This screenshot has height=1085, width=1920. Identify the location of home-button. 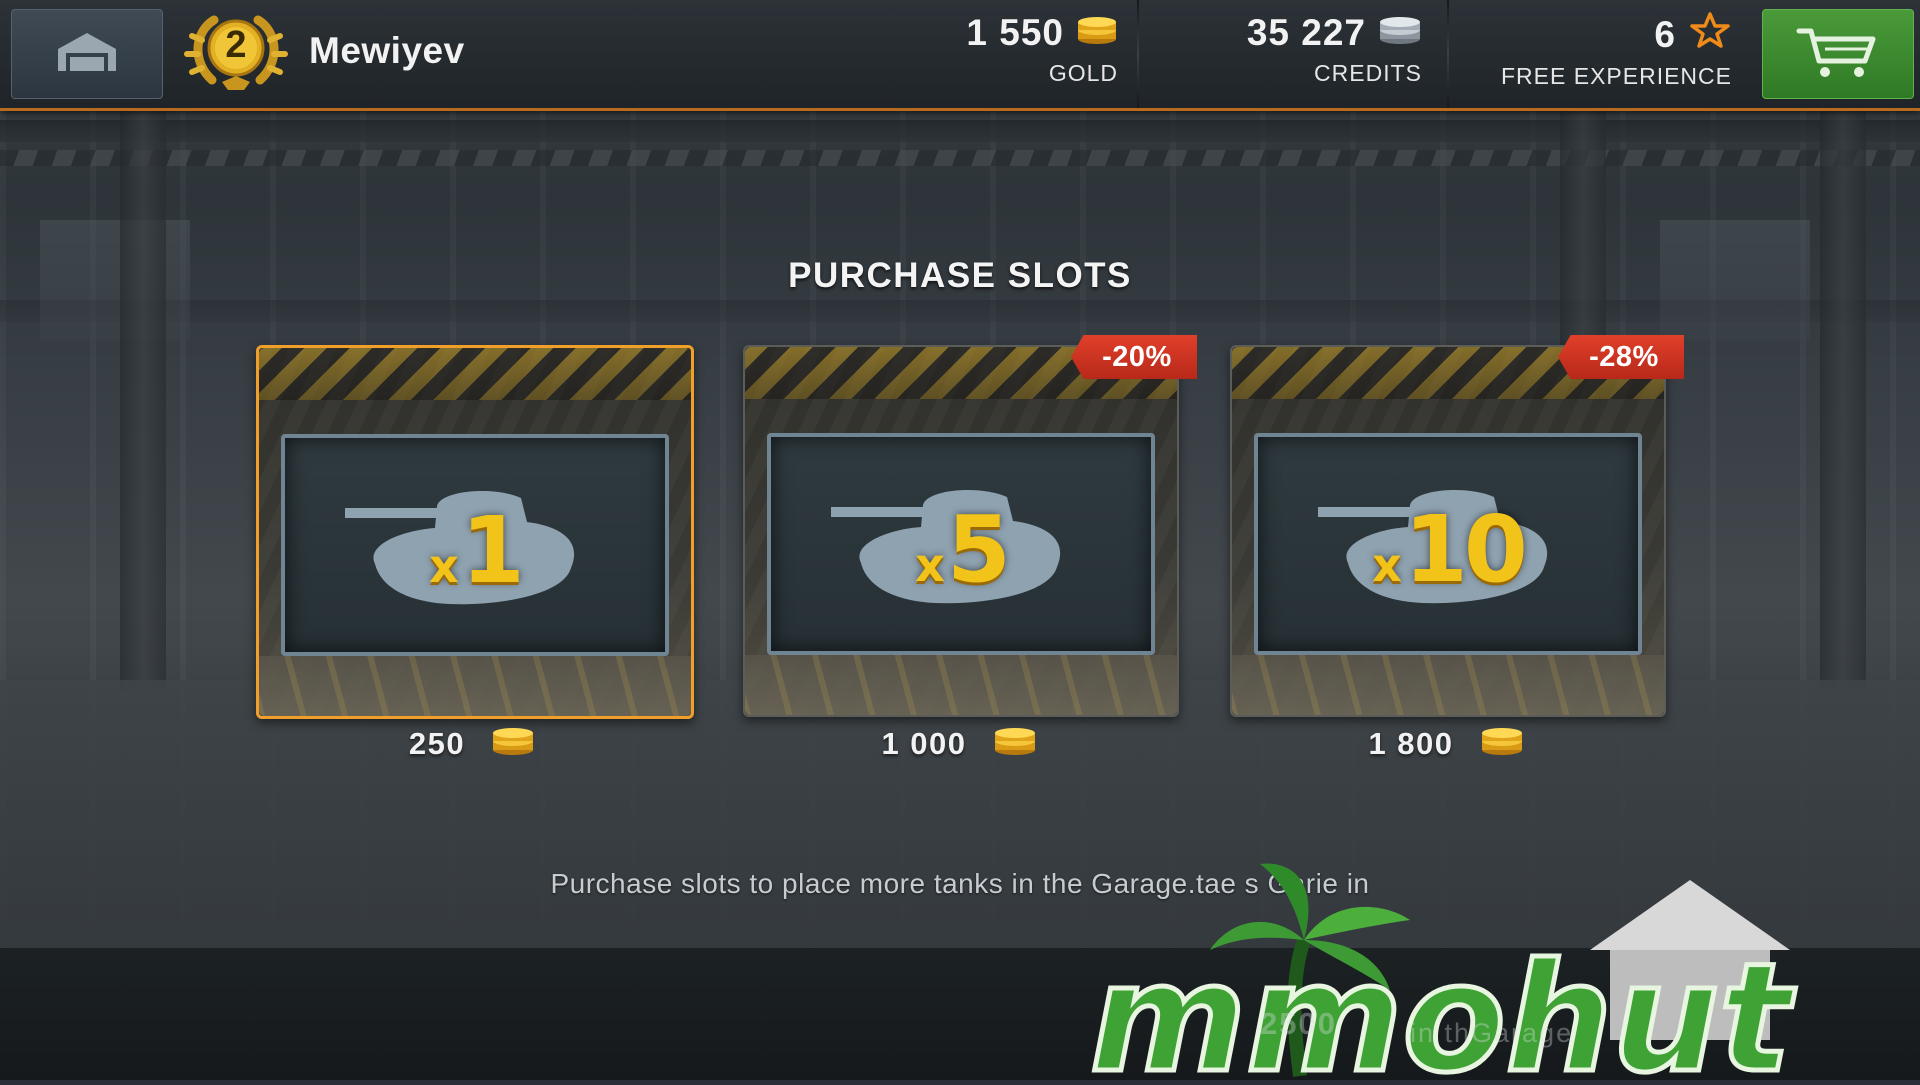
(87, 54).